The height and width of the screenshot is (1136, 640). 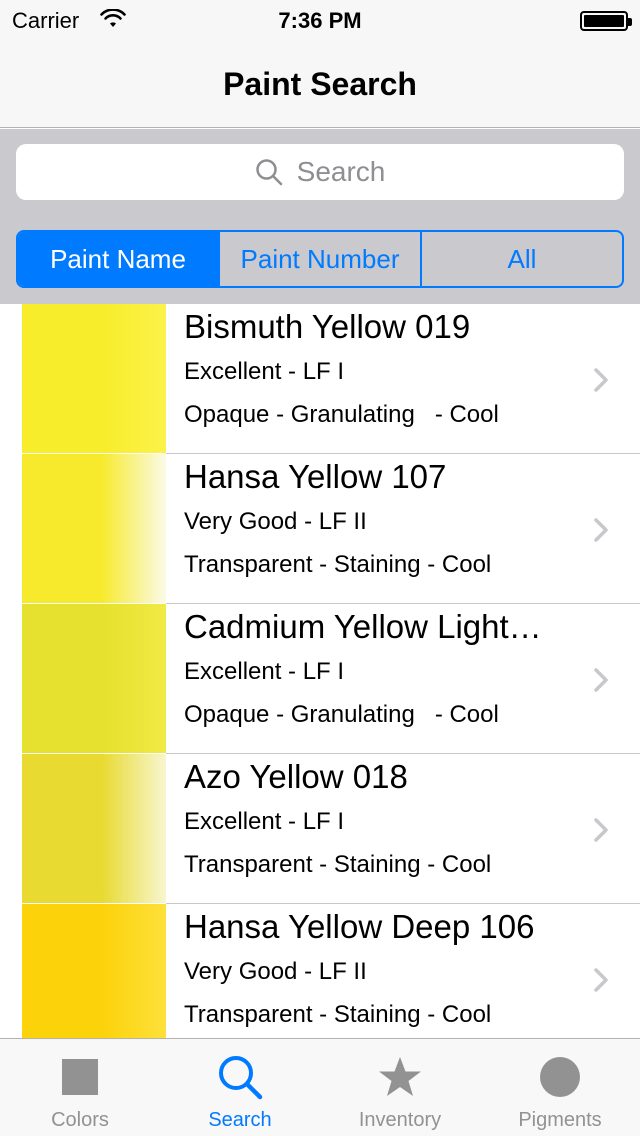 I want to click on tab-search: Search, so click(x=240, y=1087).